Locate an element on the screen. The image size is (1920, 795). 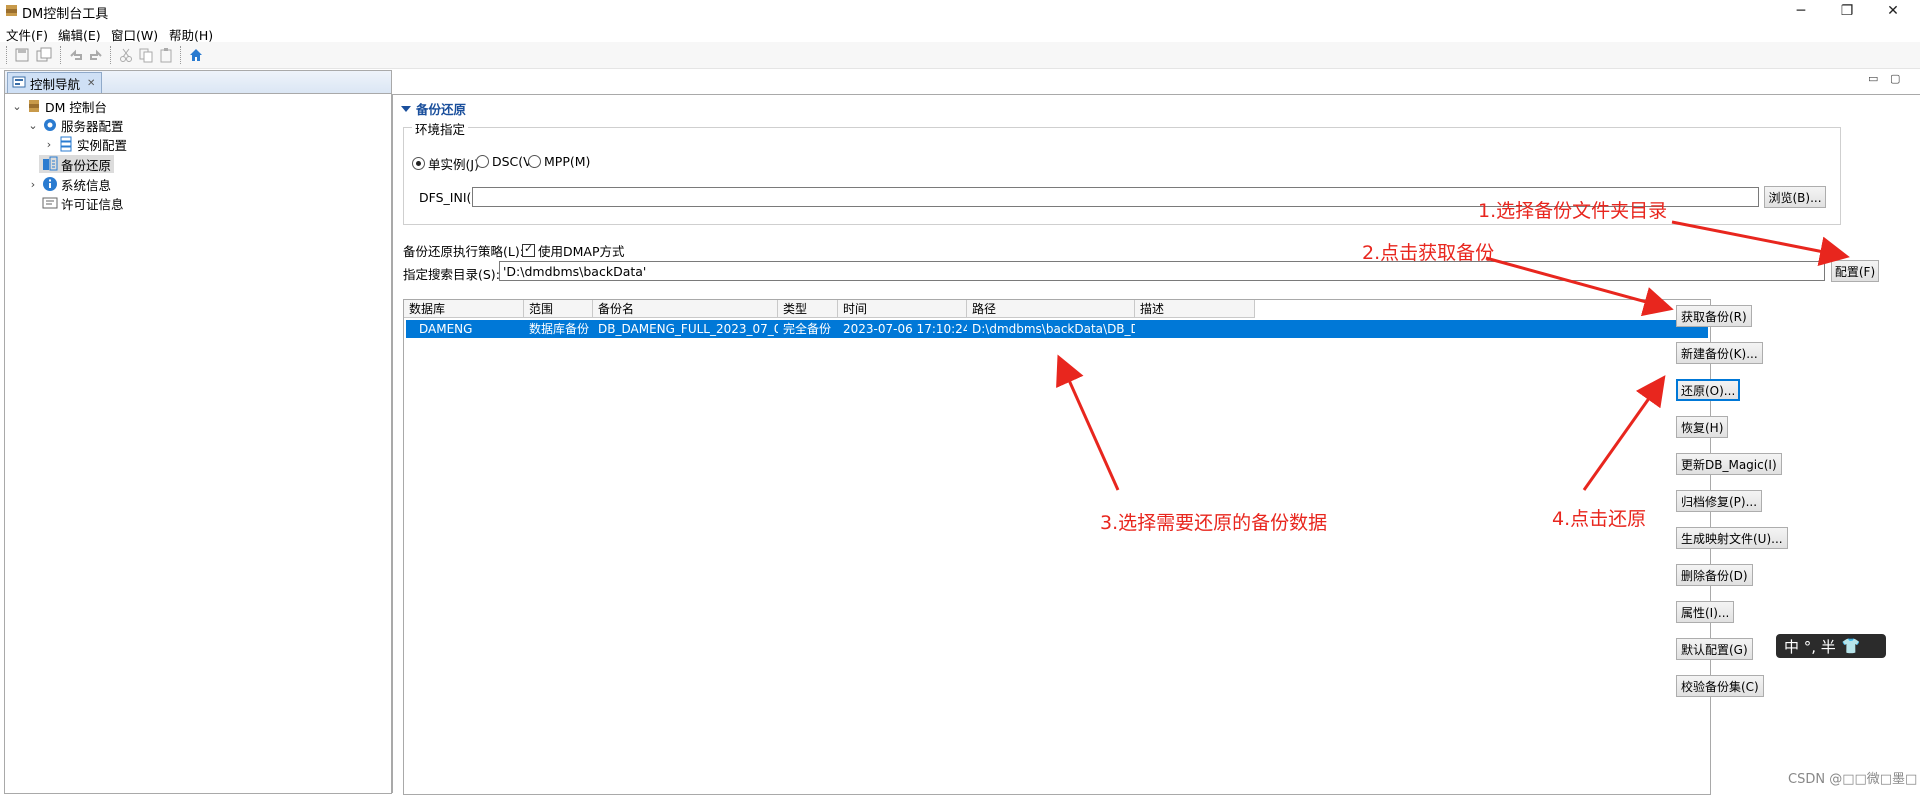
recover-button: 恢复(H) is located at coordinates (1702, 427).